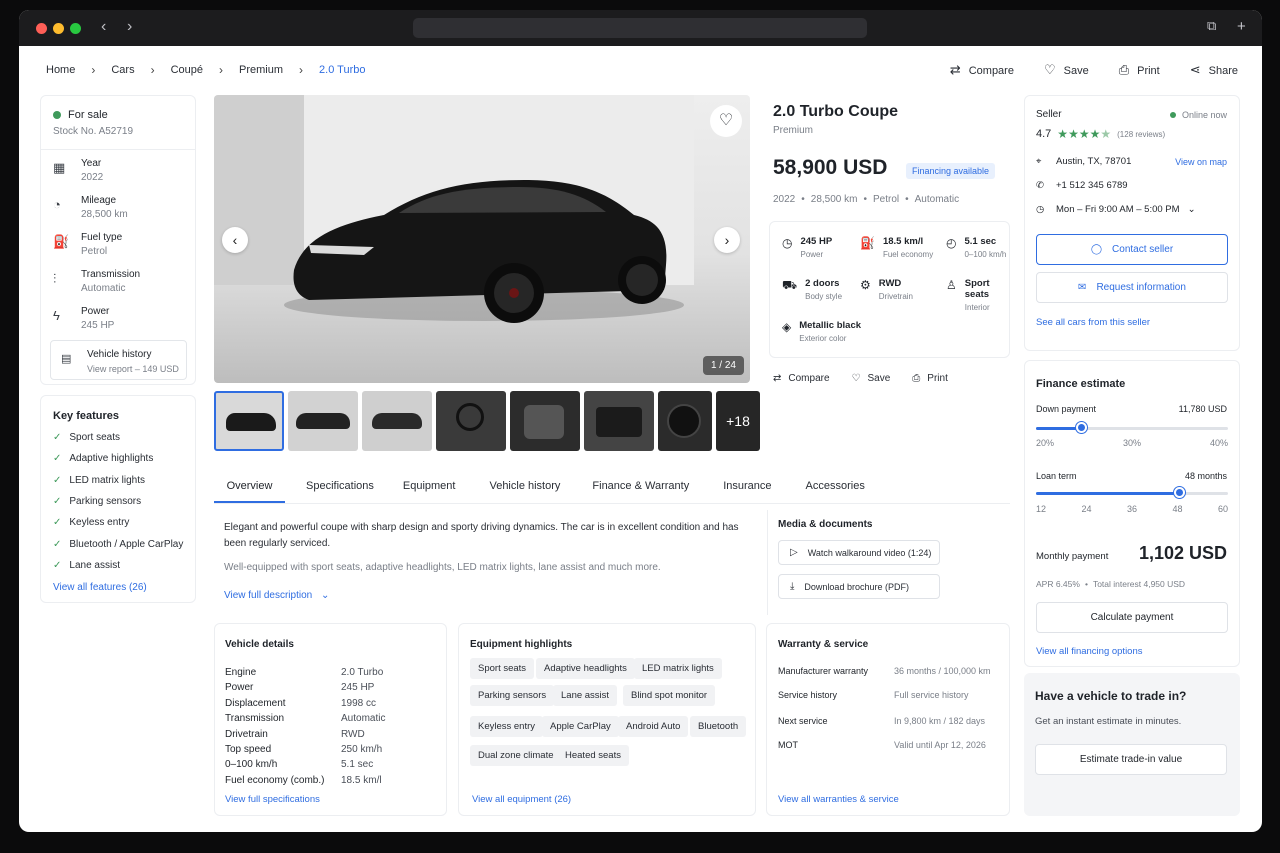  I want to click on tab-overview: Overview, so click(249, 485).